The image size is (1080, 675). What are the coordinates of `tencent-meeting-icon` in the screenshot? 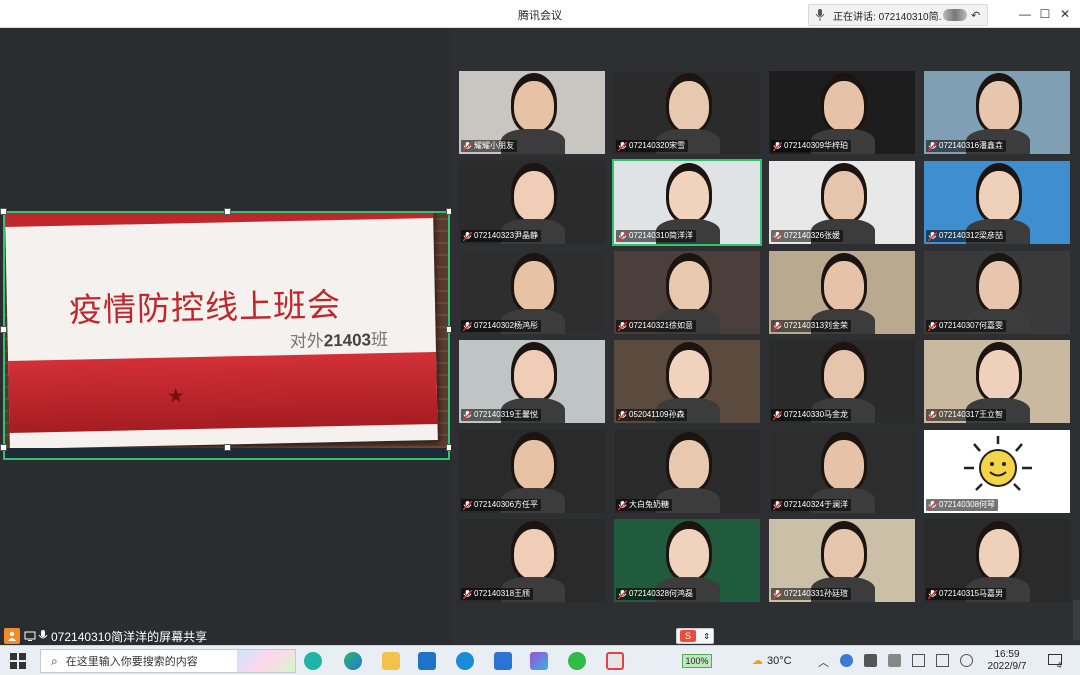 It's located at (503, 661).